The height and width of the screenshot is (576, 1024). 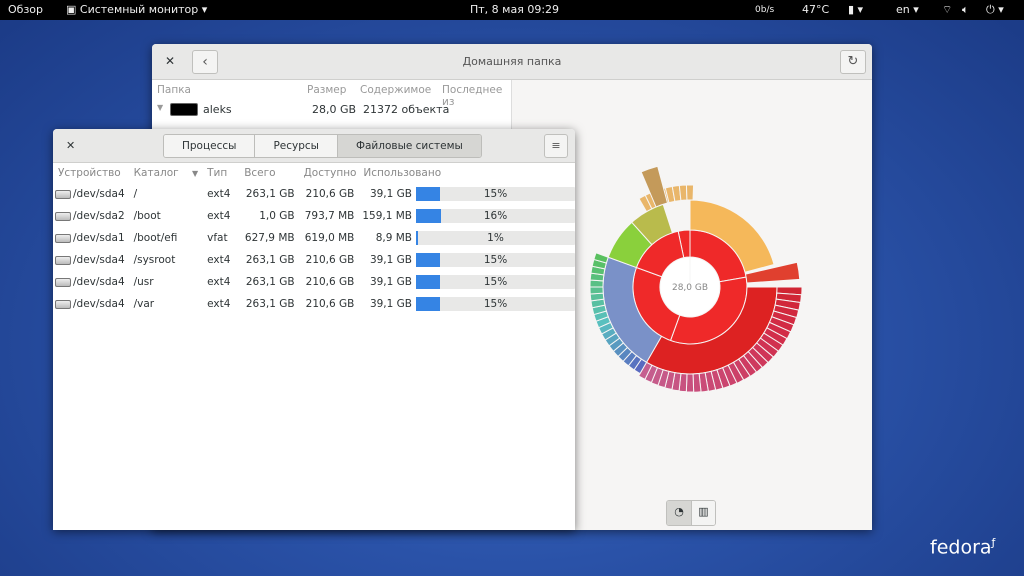 I want to click on directory: /, so click(x=135, y=194).